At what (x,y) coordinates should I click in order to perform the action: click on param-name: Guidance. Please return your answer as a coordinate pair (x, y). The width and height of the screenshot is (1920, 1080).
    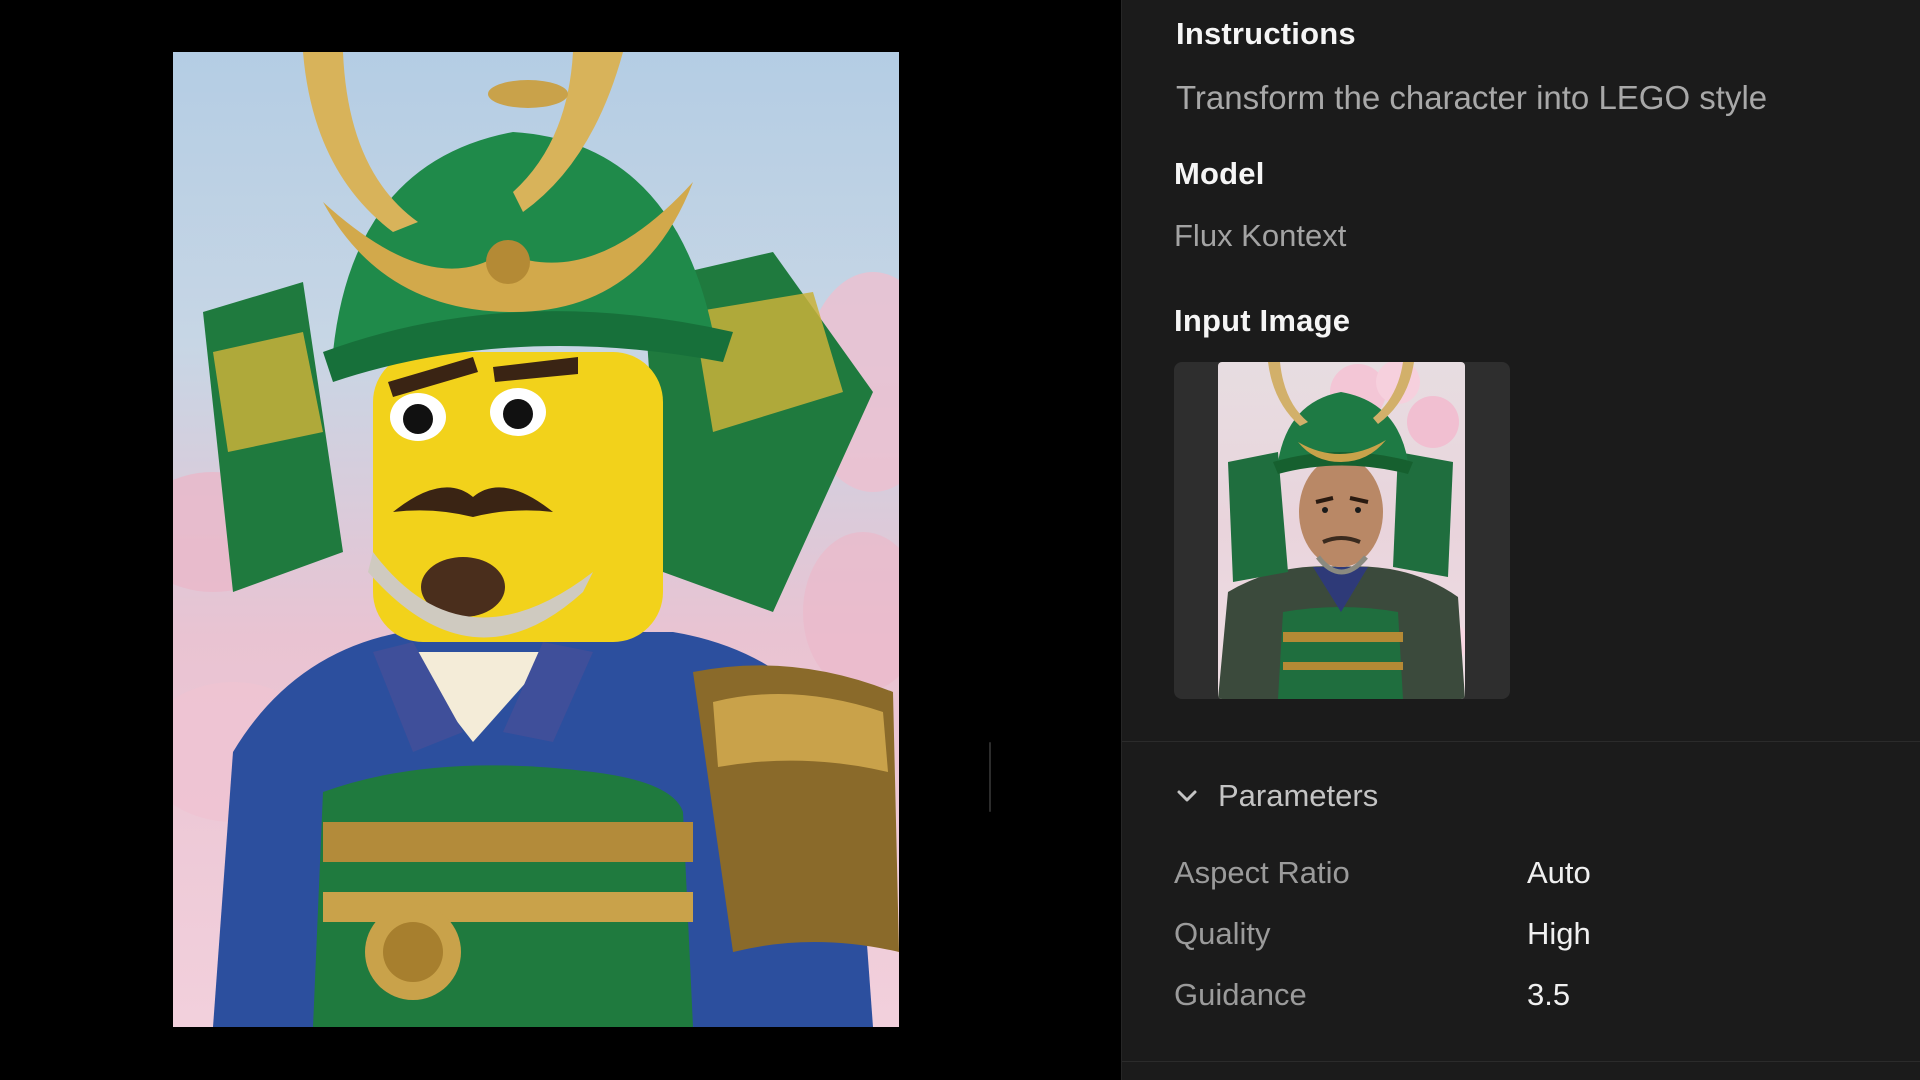
    Looking at the image, I should click on (1240, 994).